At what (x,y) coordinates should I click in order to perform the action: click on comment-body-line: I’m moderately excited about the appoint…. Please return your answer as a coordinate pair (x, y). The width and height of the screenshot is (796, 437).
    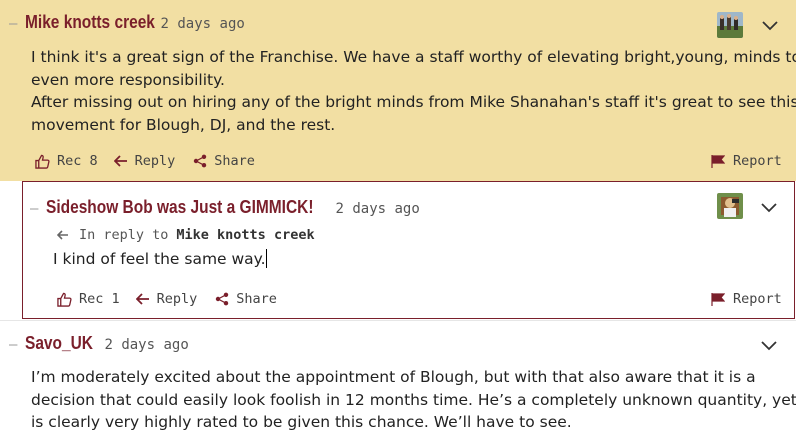
    Looking at the image, I should click on (393, 377).